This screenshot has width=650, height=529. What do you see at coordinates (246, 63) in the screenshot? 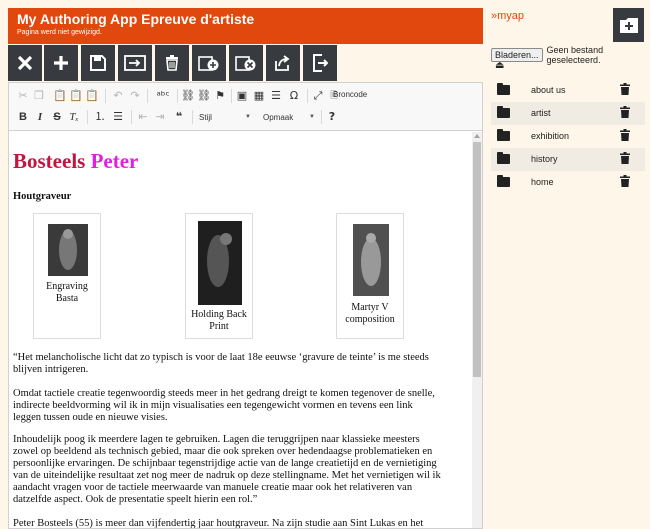
I see `remove-page-button` at bounding box center [246, 63].